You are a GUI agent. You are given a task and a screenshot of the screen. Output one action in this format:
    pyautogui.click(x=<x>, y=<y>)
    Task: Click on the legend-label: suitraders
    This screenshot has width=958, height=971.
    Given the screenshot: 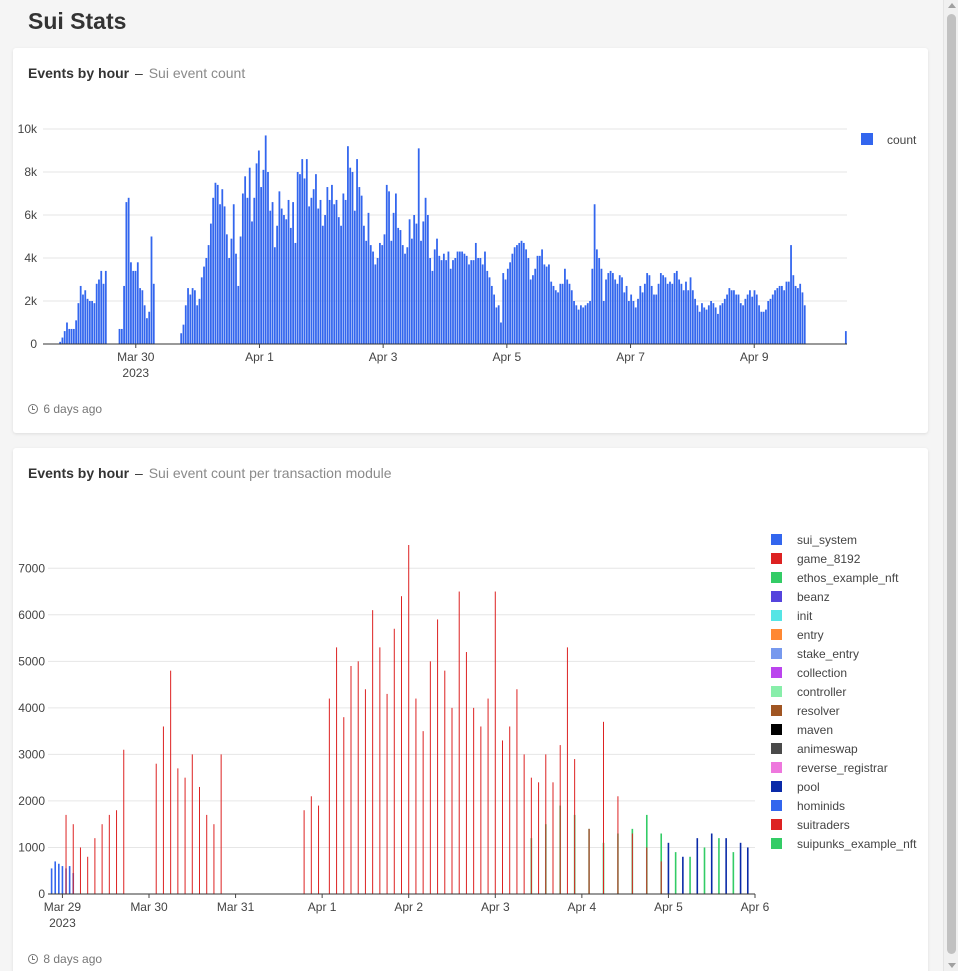 What is the action you would take?
    pyautogui.click(x=823, y=825)
    